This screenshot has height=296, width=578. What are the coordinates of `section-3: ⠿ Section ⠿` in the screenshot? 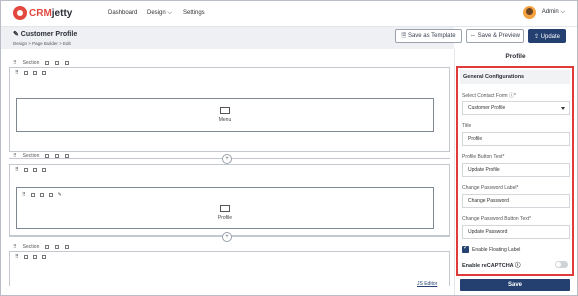 It's located at (229, 264).